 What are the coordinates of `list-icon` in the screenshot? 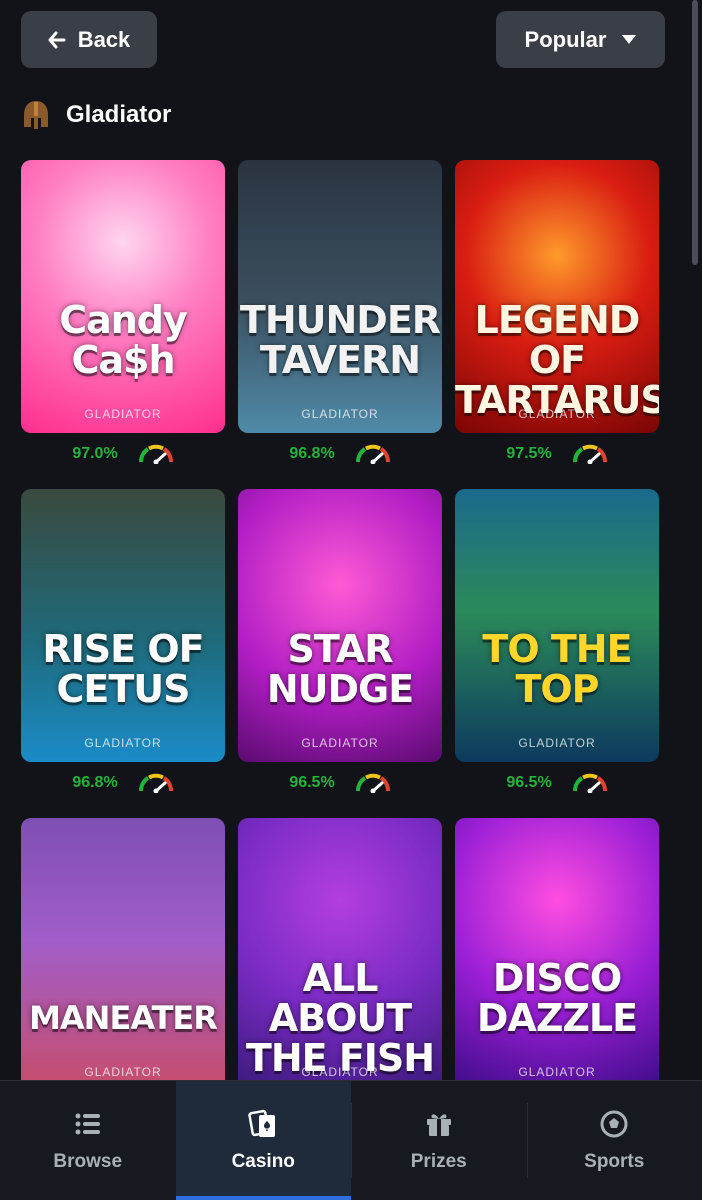 It's located at (87, 1123).